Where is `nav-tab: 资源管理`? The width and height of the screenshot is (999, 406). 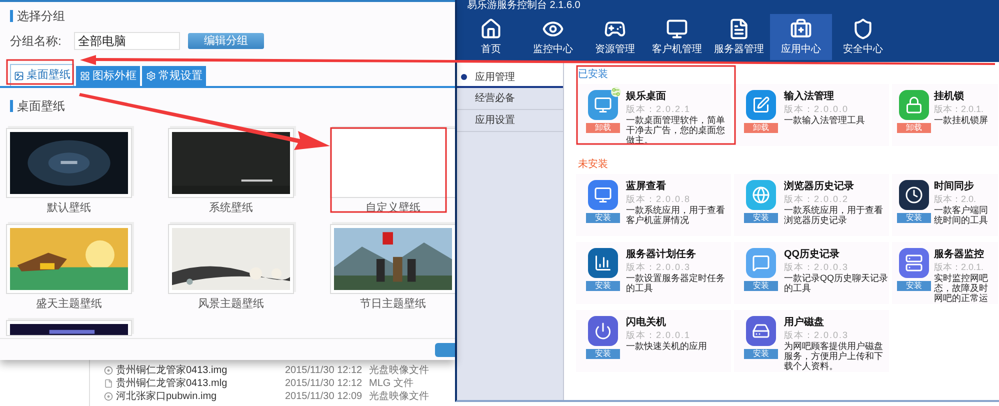
nav-tab: 资源管理 is located at coordinates (615, 37).